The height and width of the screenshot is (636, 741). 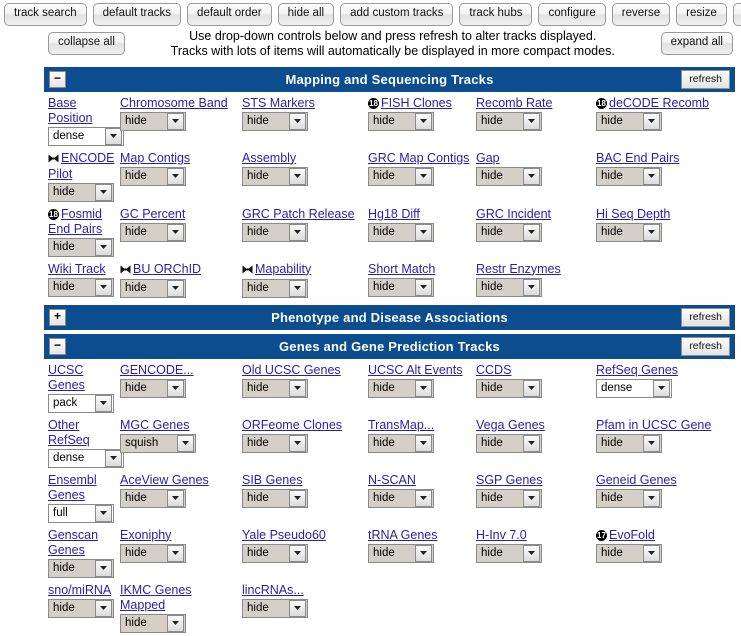 I want to click on track-link: ORFeome Clones, so click(x=303, y=425).